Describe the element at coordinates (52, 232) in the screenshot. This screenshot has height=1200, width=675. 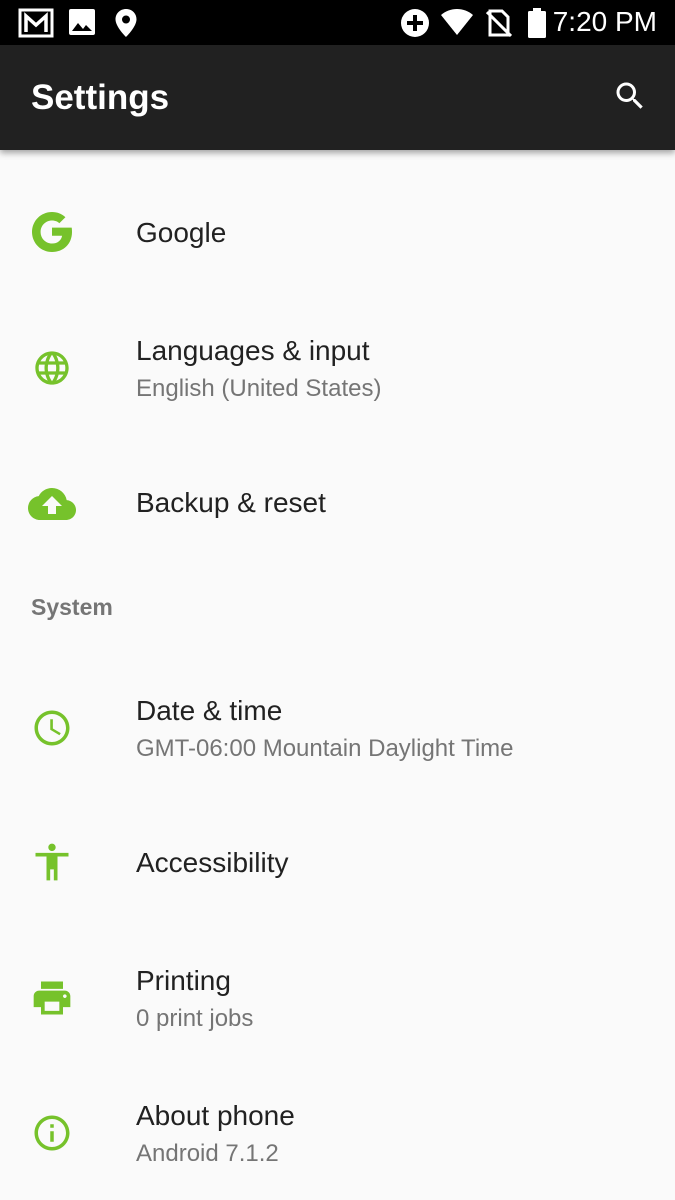
I see `google-icon` at that location.